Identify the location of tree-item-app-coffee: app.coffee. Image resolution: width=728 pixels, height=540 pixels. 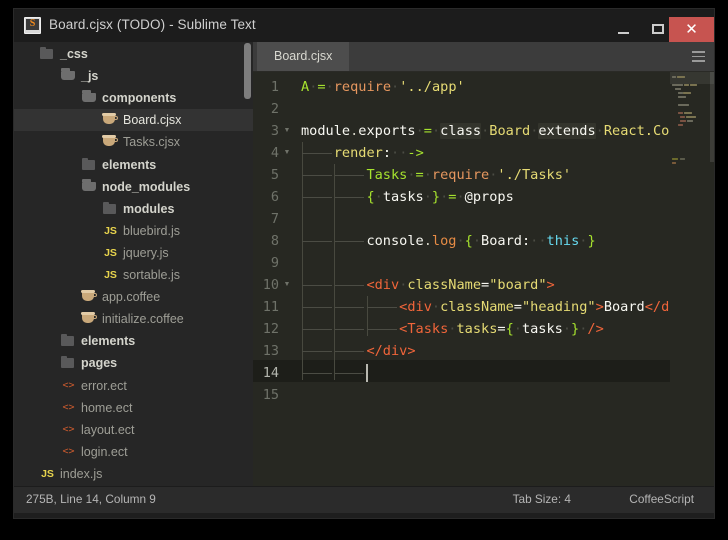
(133, 297).